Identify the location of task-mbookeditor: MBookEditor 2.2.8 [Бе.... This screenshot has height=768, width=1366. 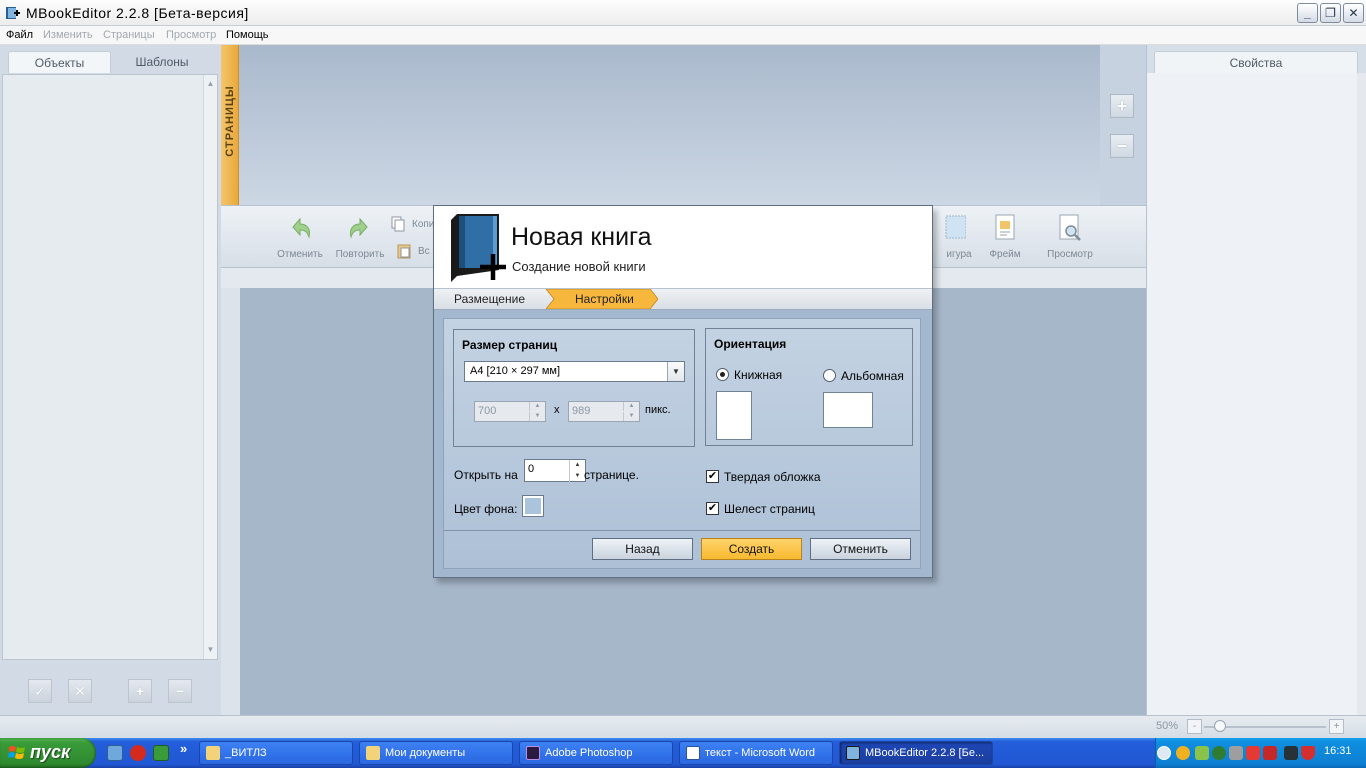
(916, 753).